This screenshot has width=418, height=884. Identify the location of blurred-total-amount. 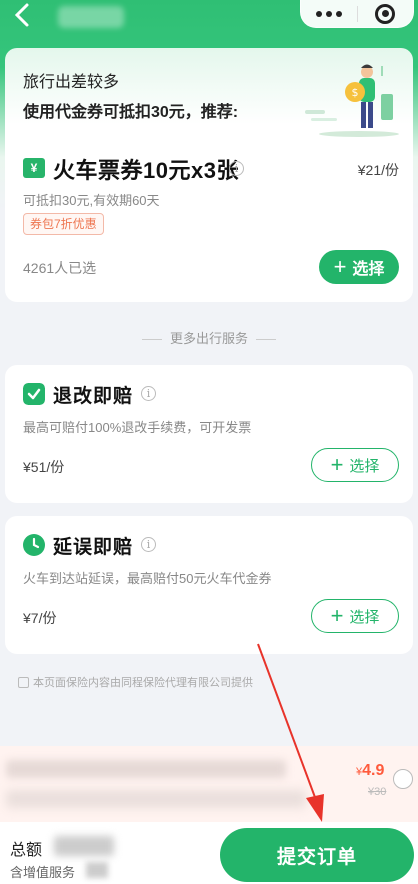
(84, 846).